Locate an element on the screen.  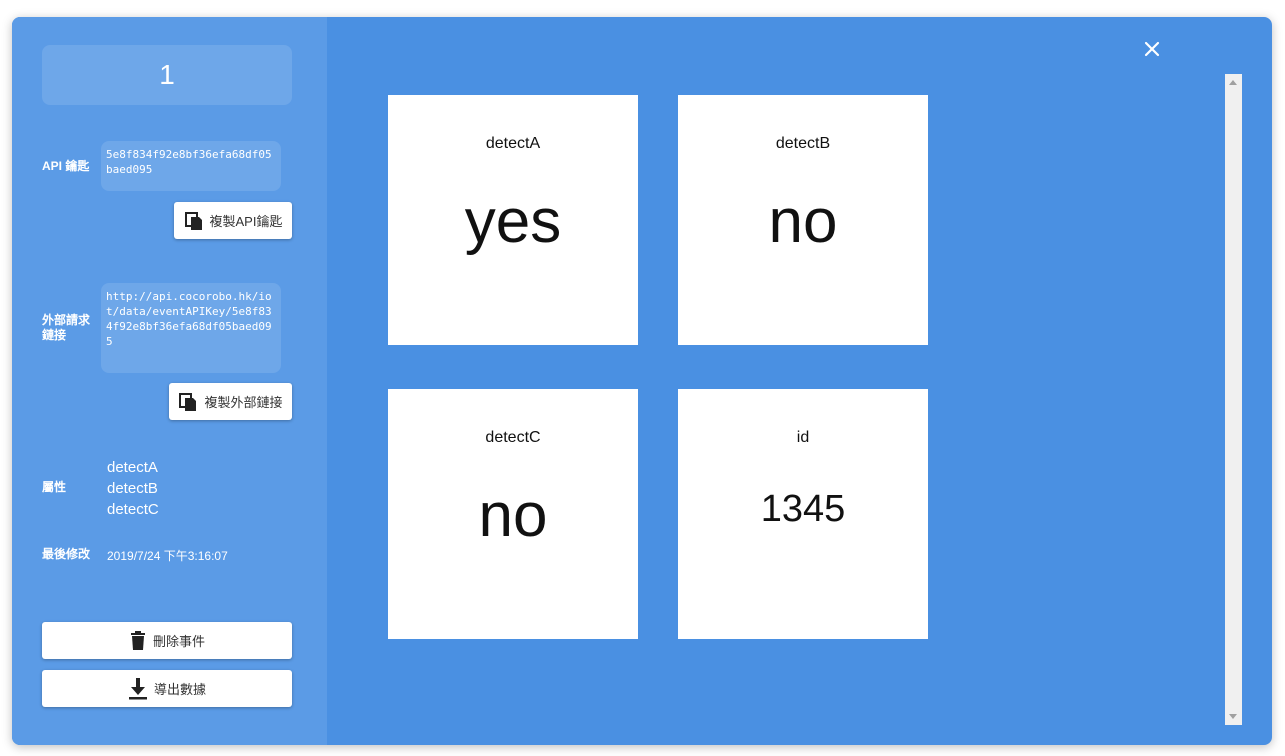
copy-external-url-label: 複製外部鏈接 is located at coordinates (243, 402).